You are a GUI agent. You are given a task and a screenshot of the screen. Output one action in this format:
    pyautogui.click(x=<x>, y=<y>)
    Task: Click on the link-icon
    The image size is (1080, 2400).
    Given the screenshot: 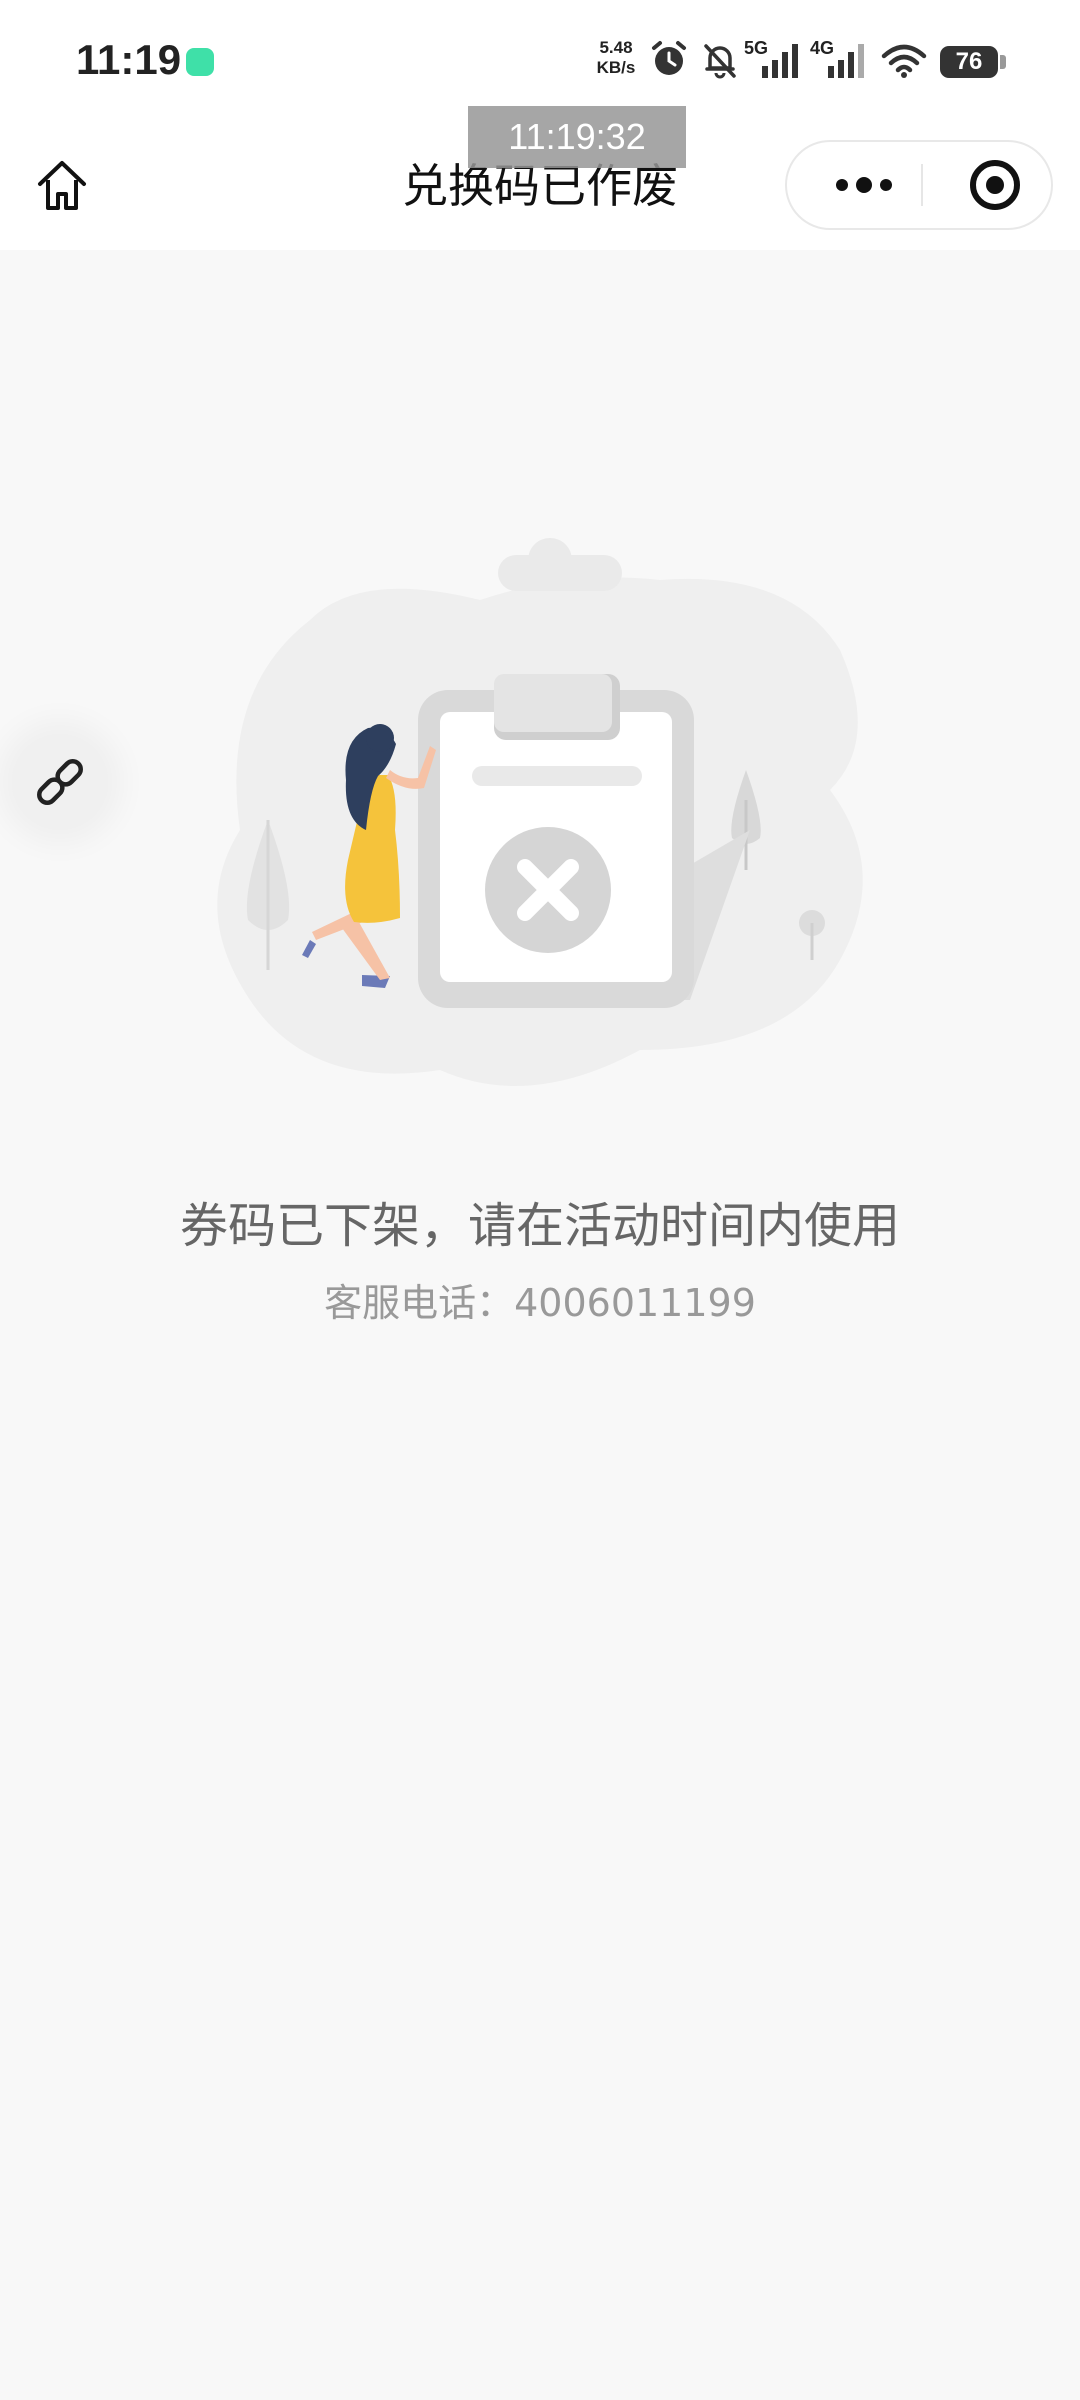 What is the action you would take?
    pyautogui.click(x=60, y=782)
    